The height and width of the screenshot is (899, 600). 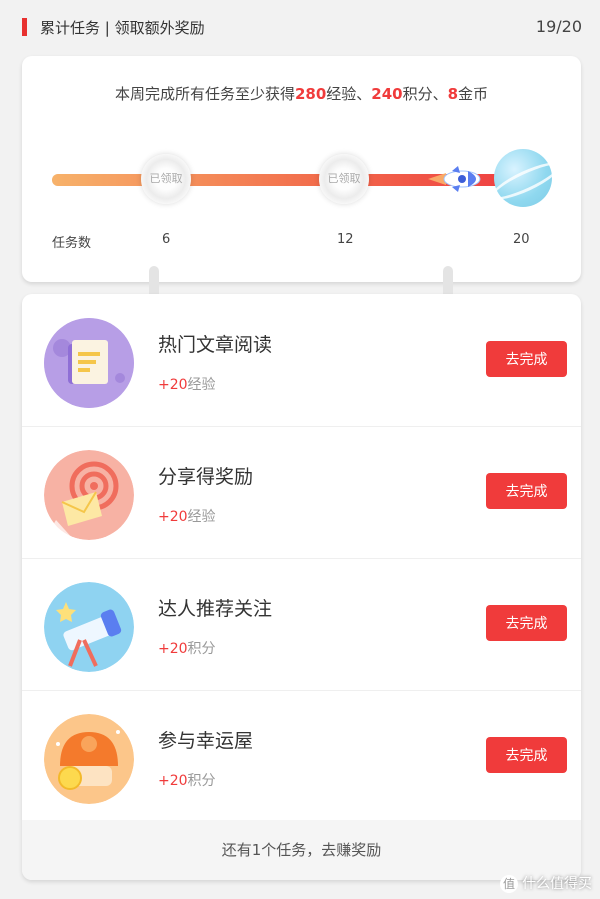 I want to click on summary-points-value: 240, so click(x=387, y=94).